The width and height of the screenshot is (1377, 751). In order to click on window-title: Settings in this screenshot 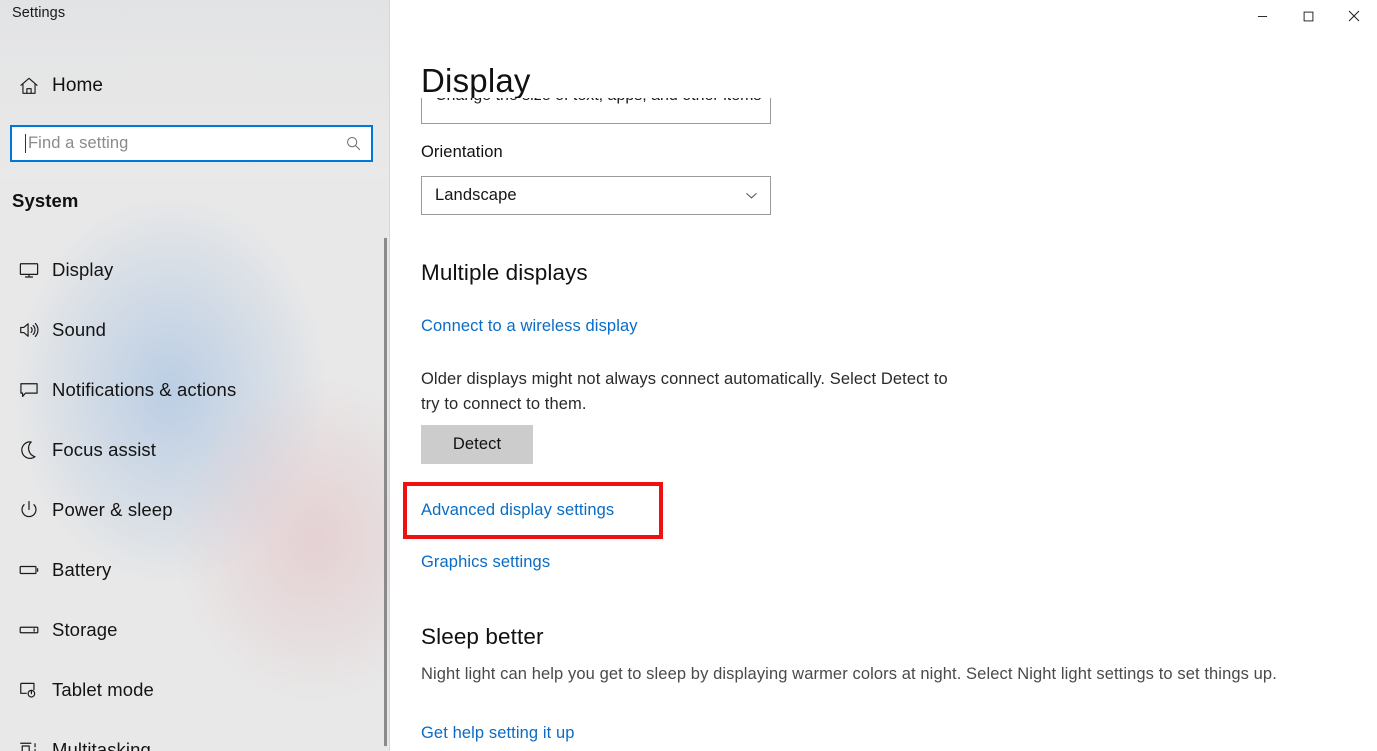, I will do `click(39, 13)`.